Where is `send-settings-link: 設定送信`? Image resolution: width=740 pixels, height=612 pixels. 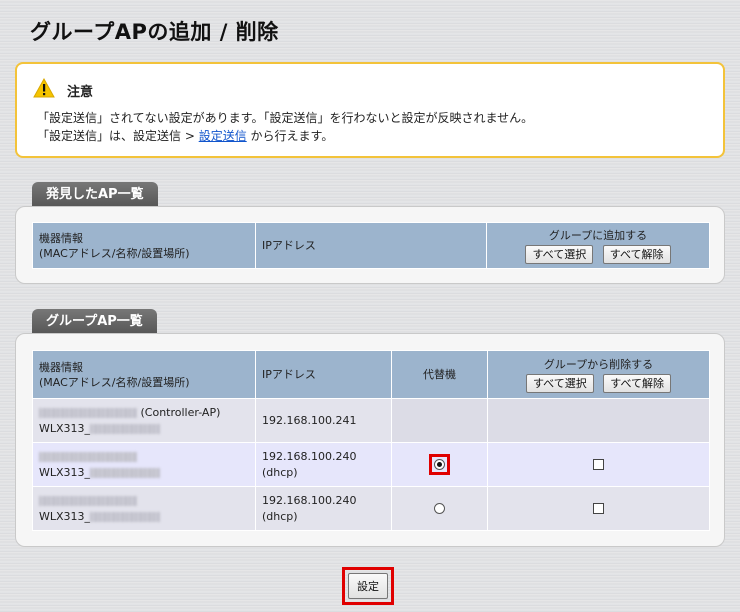
send-settings-link: 設定送信 is located at coordinates (223, 136).